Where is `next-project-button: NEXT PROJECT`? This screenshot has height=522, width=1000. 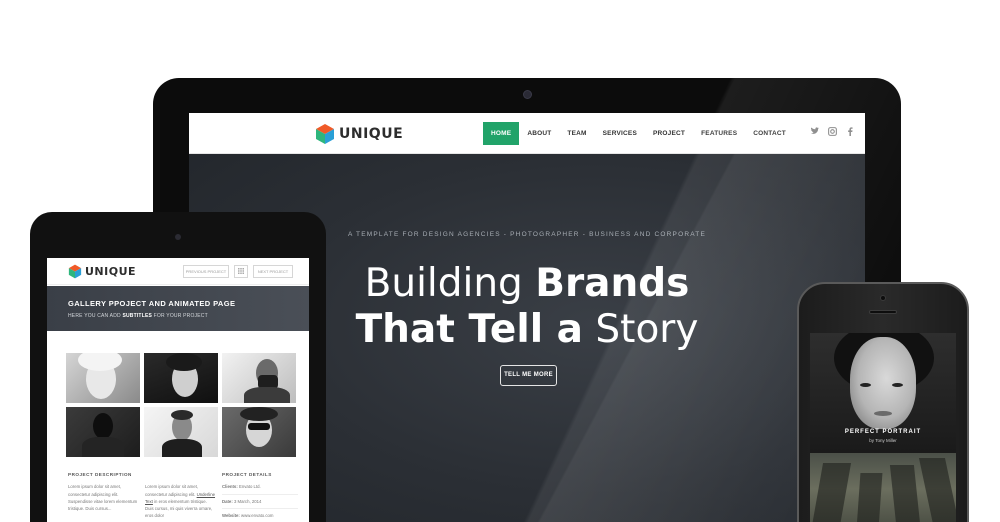 next-project-button: NEXT PROJECT is located at coordinates (273, 271).